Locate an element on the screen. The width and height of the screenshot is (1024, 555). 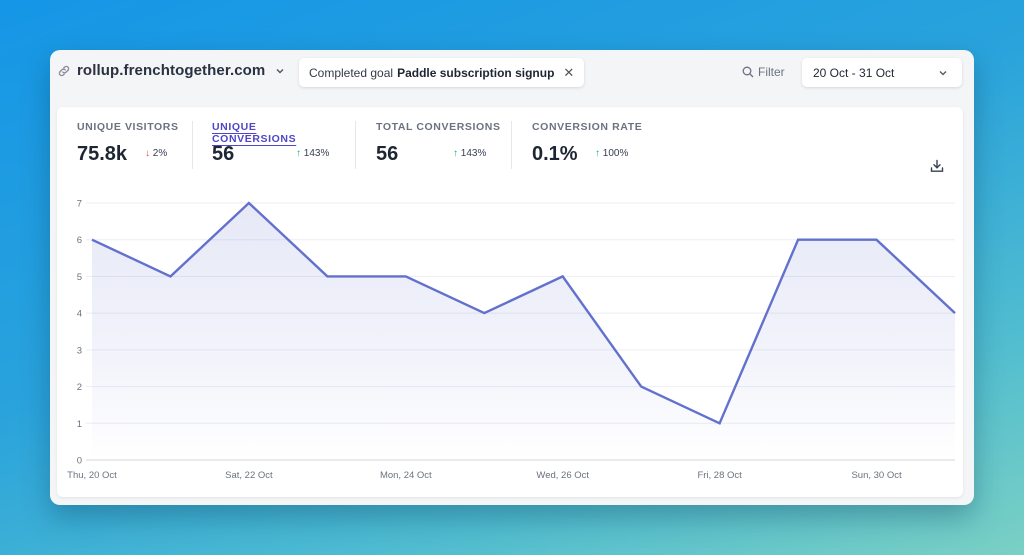
stat-delta-value: 2% is located at coordinates (160, 153).